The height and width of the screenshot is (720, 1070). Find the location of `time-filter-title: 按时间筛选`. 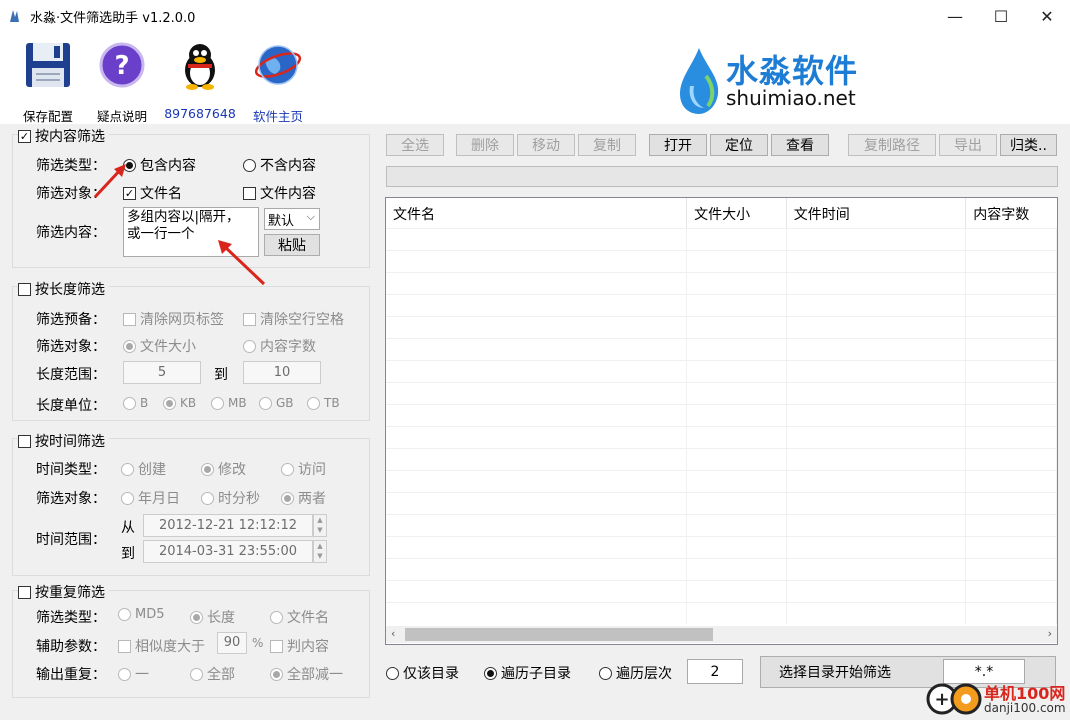

time-filter-title: 按时间筛选 is located at coordinates (63, 441).